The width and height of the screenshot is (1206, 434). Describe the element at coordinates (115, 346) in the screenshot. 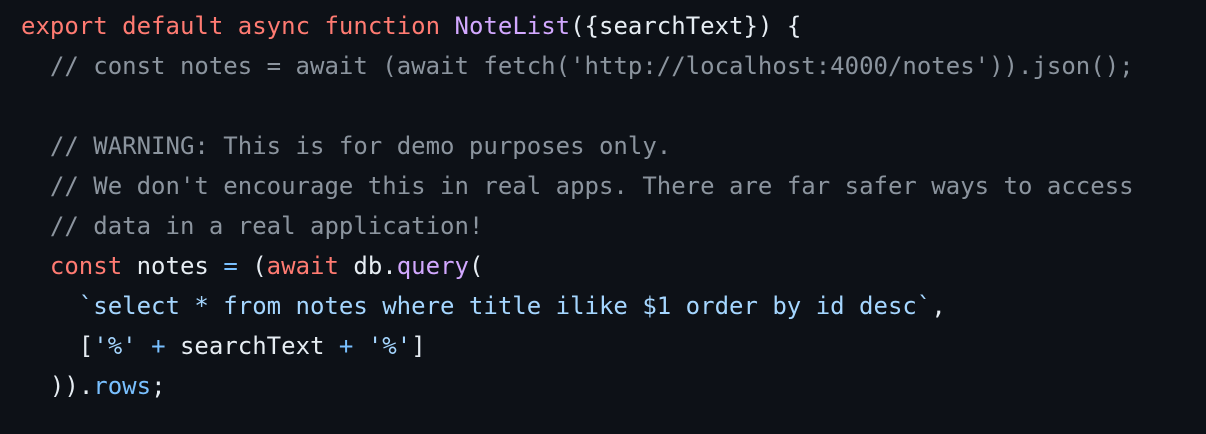

I see `string-percent-1: '%'` at that location.